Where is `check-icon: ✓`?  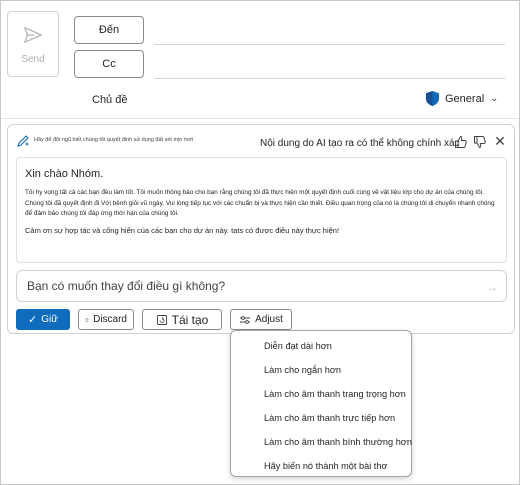
check-icon: ✓ is located at coordinates (33, 320).